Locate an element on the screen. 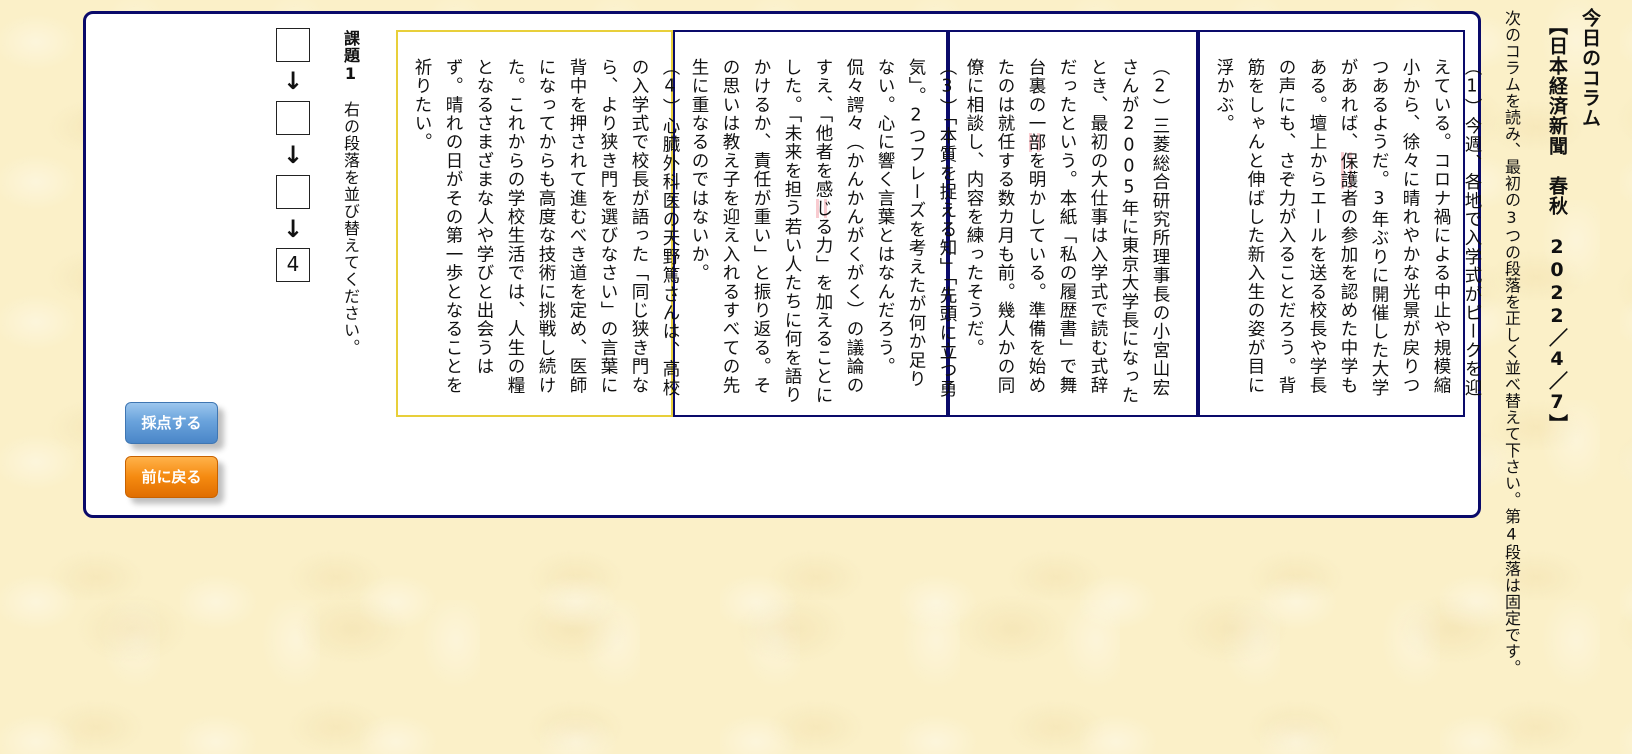 The image size is (1632, 754). order-slot-4-fixed: 4 is located at coordinates (293, 265).